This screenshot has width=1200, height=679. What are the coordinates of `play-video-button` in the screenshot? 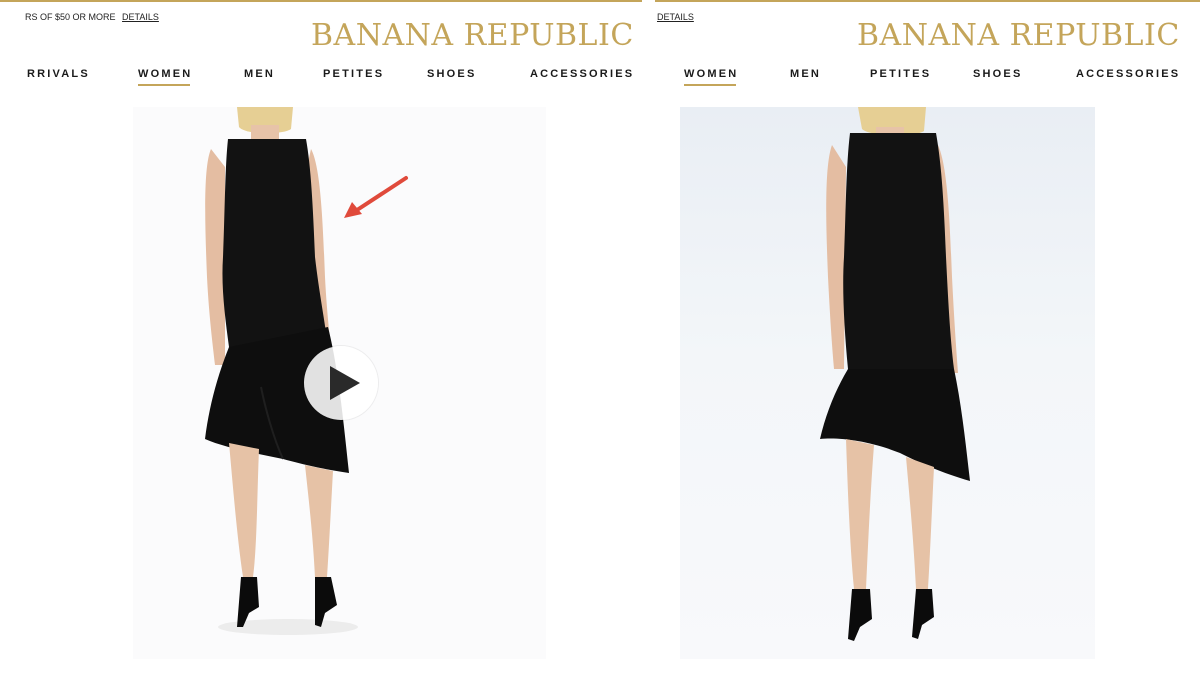 It's located at (341, 383).